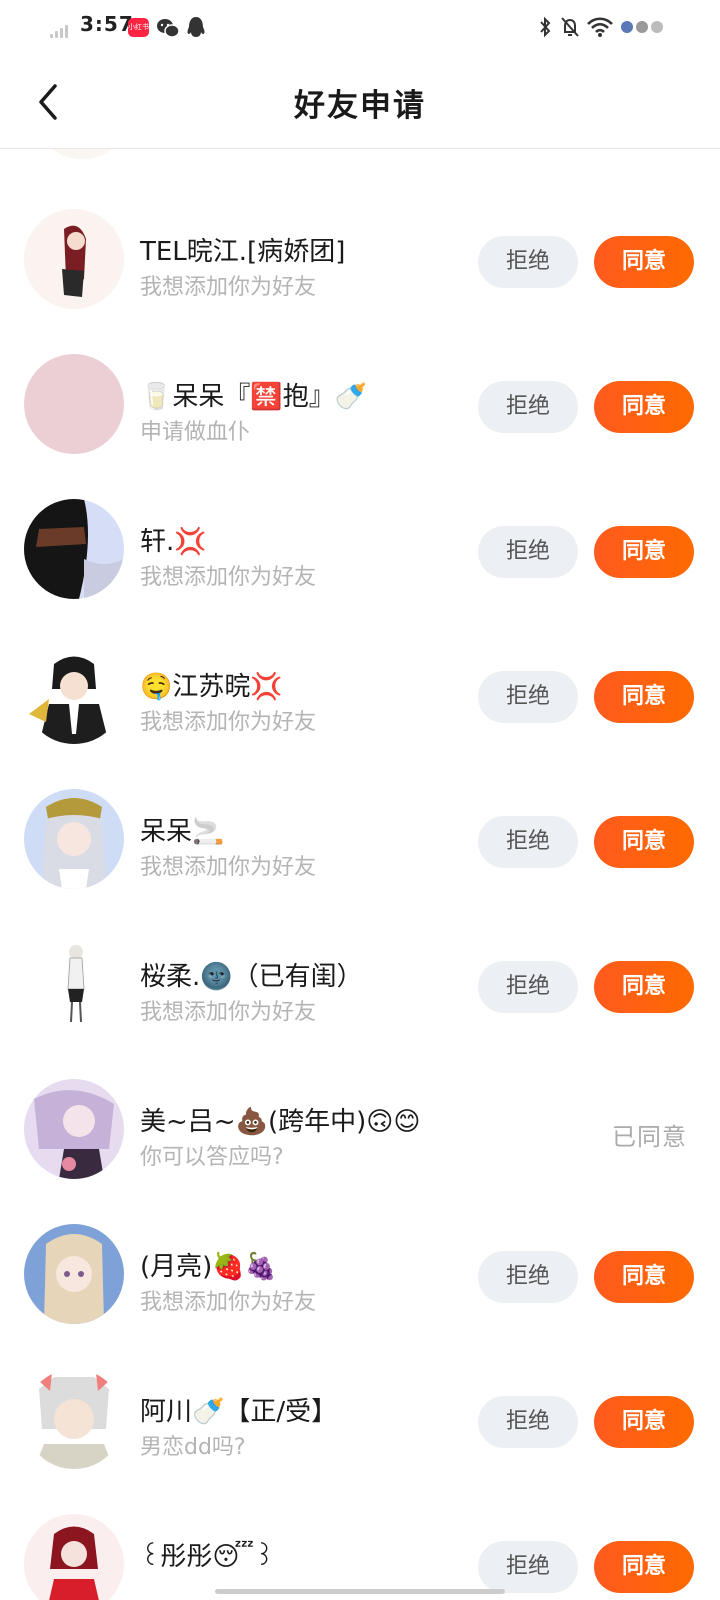 This screenshot has height=1600, width=720. Describe the element at coordinates (207, 1557) in the screenshot. I see `request-name: ꒰彤彤😴꒱` at that location.